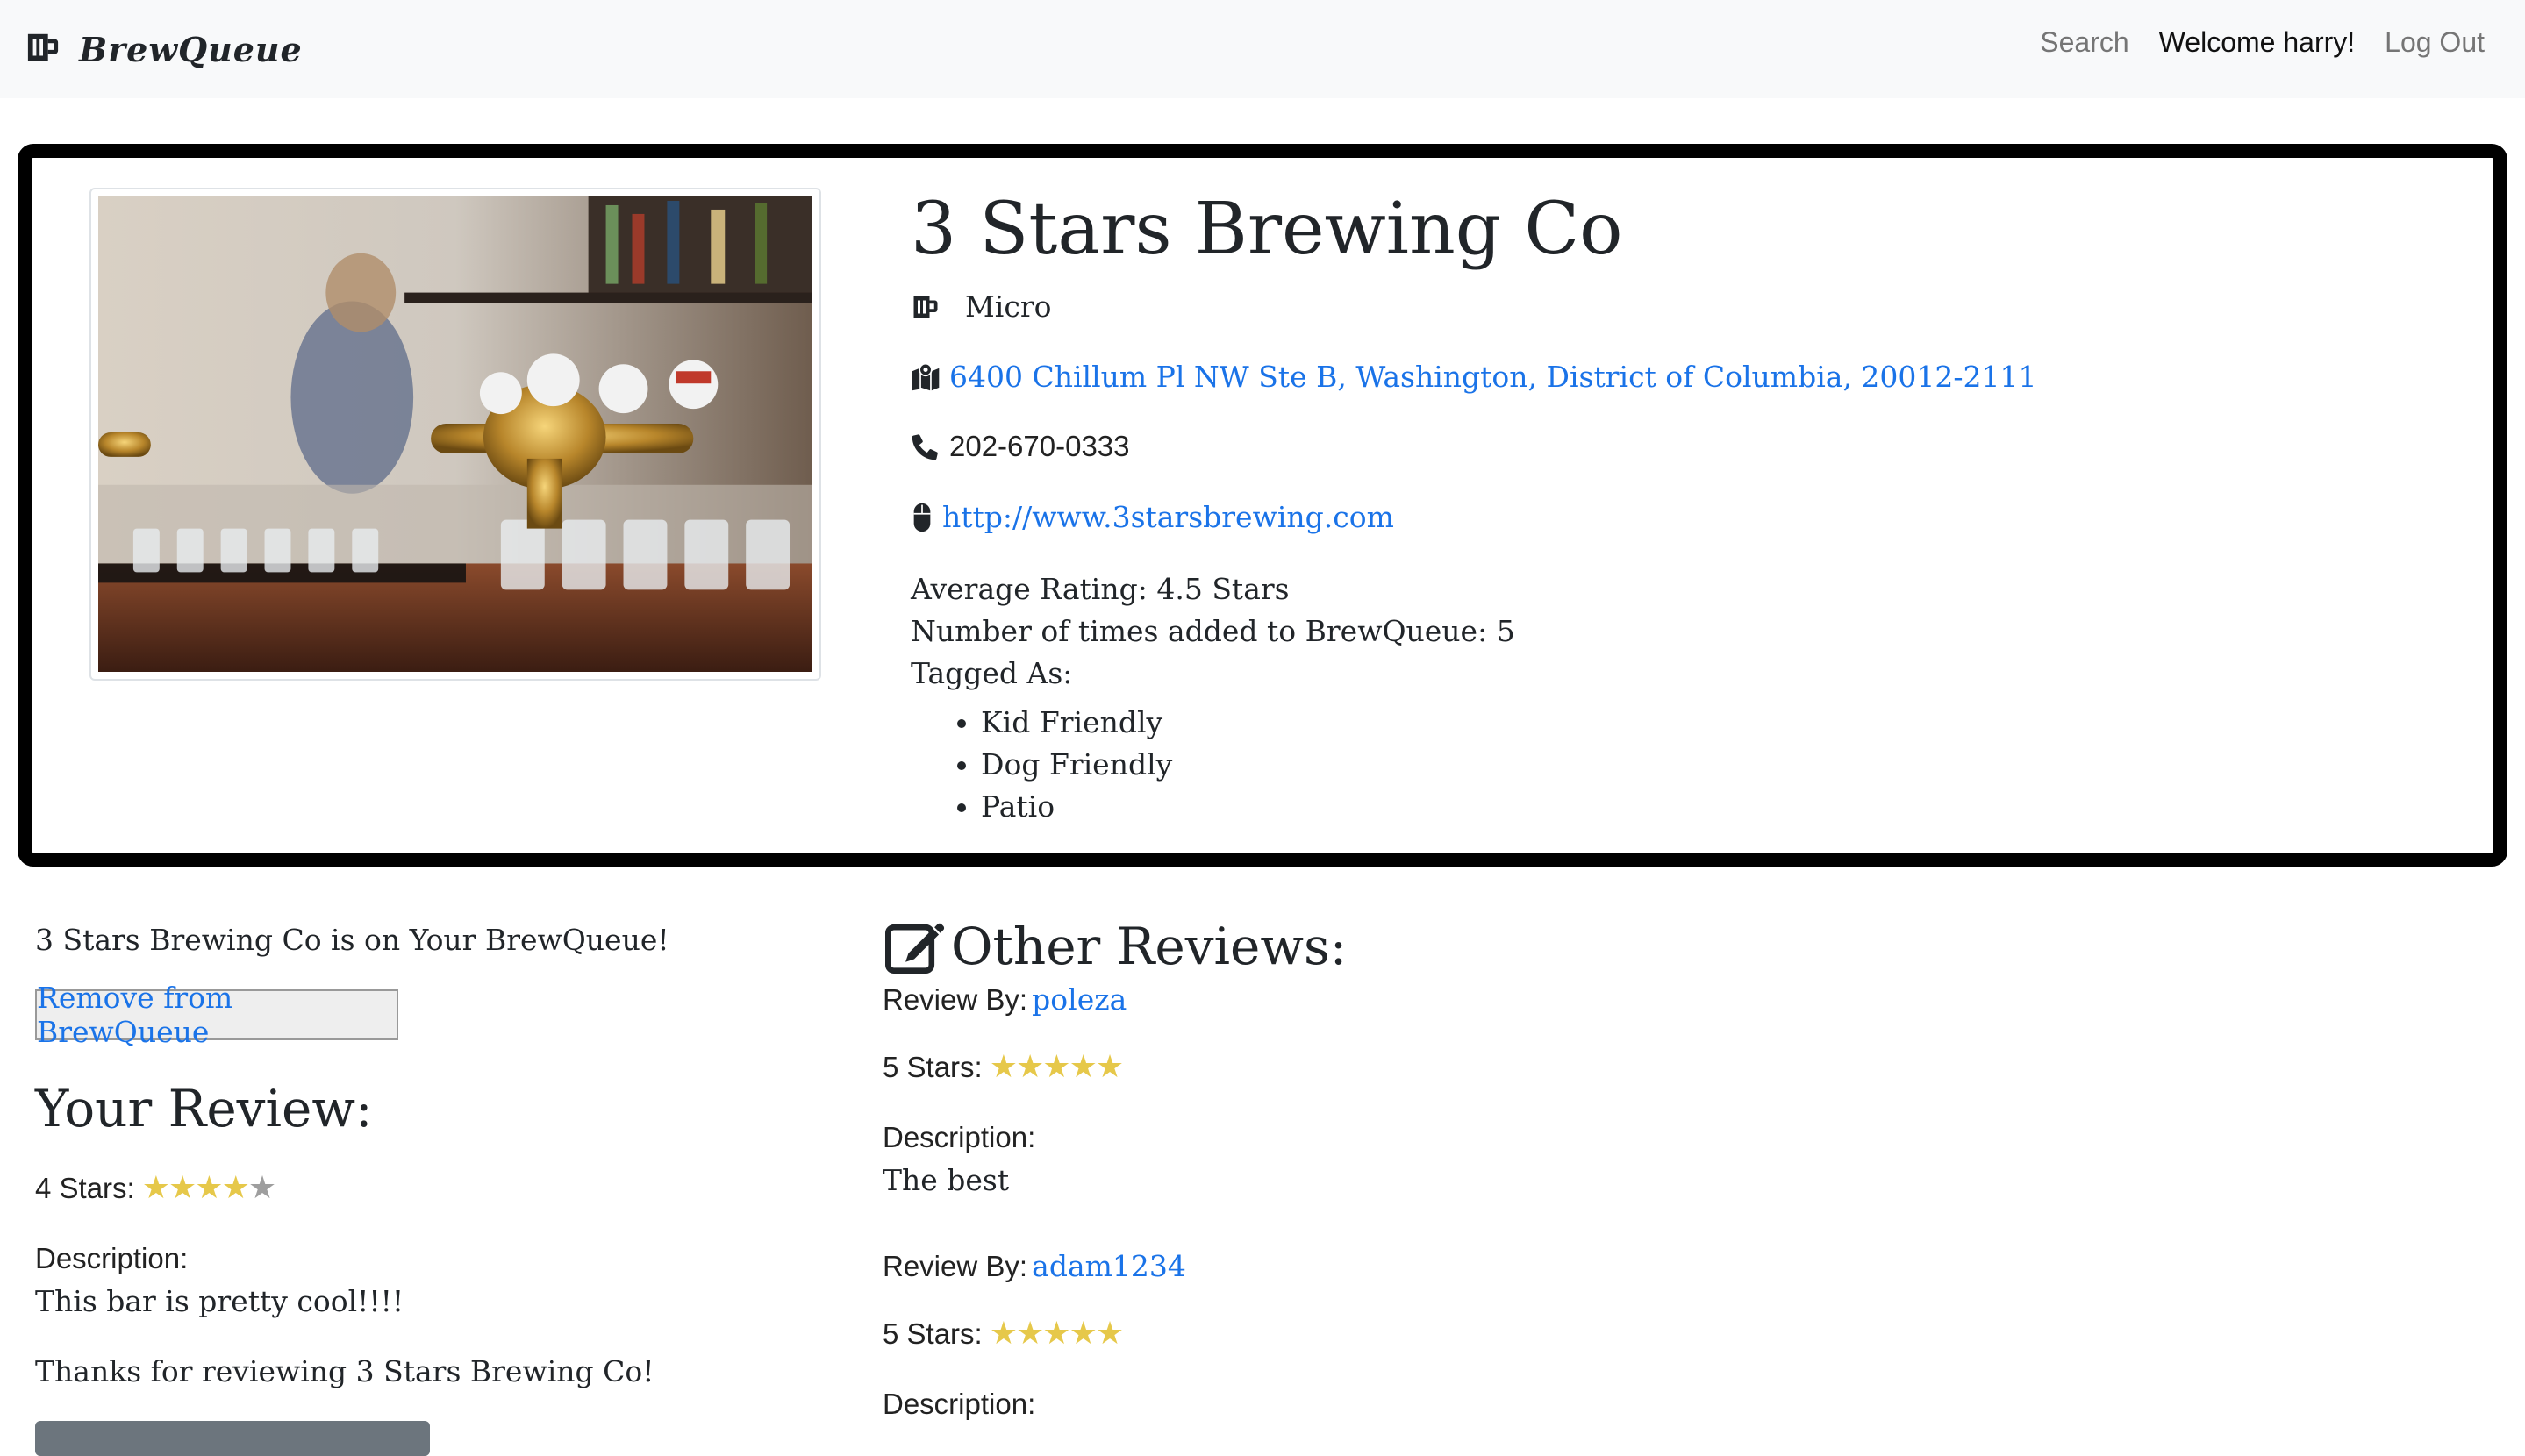 The image size is (2525, 1456). I want to click on review-by-row: Review By: poleza, so click(1005, 999).